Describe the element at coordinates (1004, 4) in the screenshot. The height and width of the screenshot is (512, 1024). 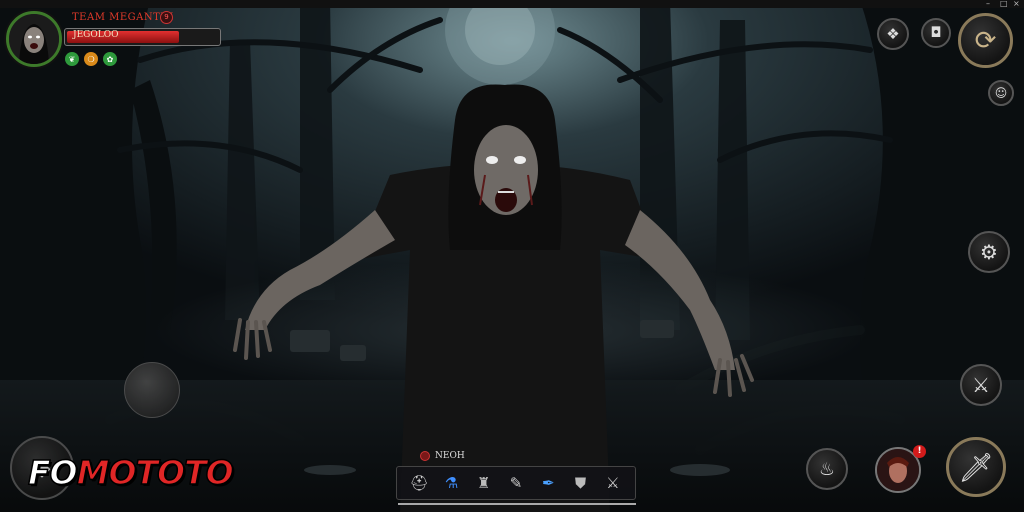
I see `maximize-icon: □` at that location.